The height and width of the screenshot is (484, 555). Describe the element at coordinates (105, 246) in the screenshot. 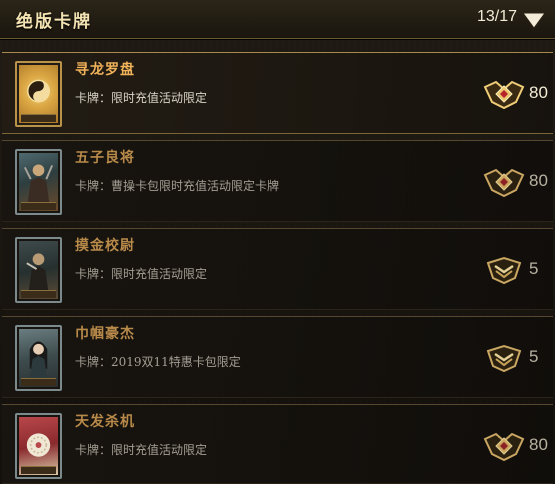

I see `card-name: 摸金校尉` at that location.